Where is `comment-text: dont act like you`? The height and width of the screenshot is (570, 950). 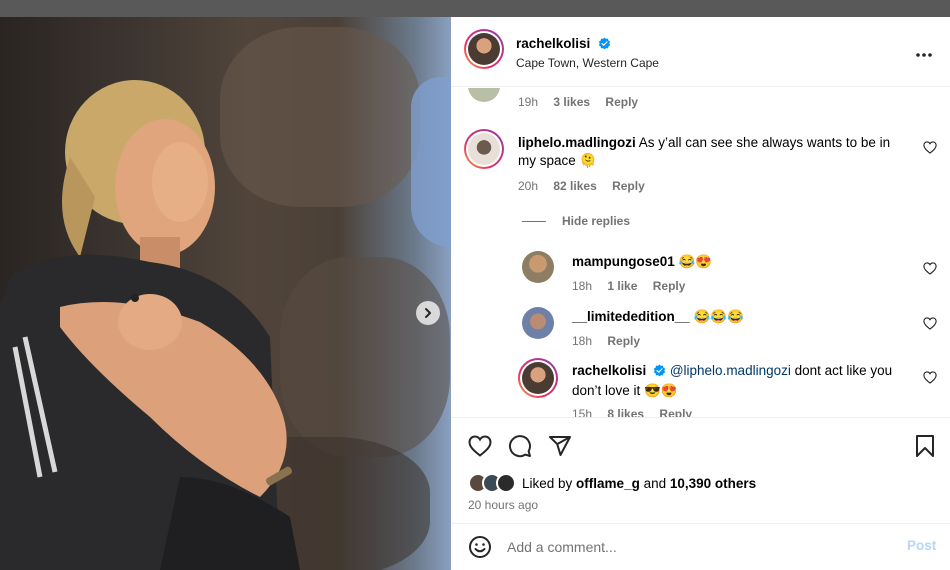
comment-text: dont act like you is located at coordinates (841, 370).